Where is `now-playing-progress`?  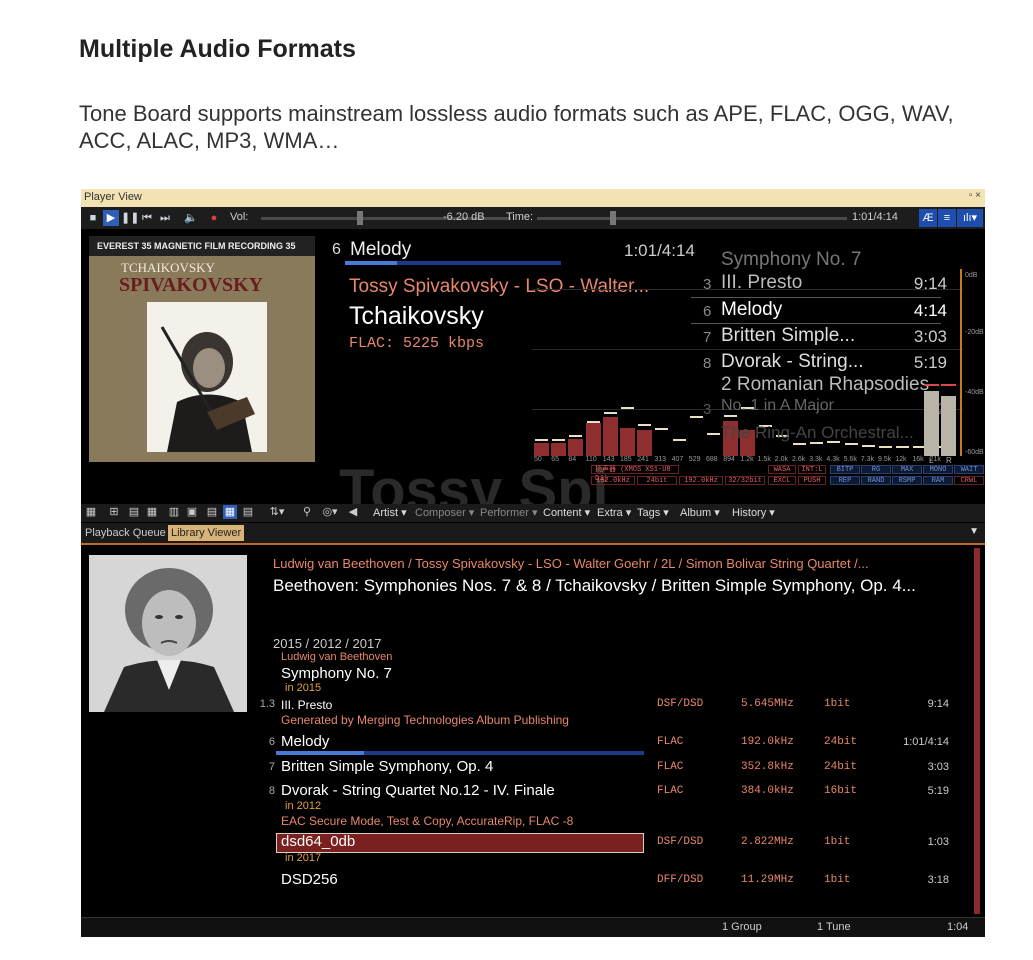 now-playing-progress is located at coordinates (453, 263).